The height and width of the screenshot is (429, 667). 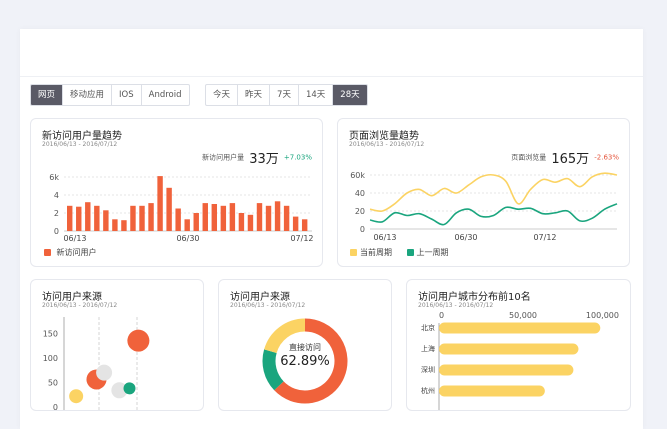 I want to click on platform-tab-1: 移动应用, so click(x=88, y=95).